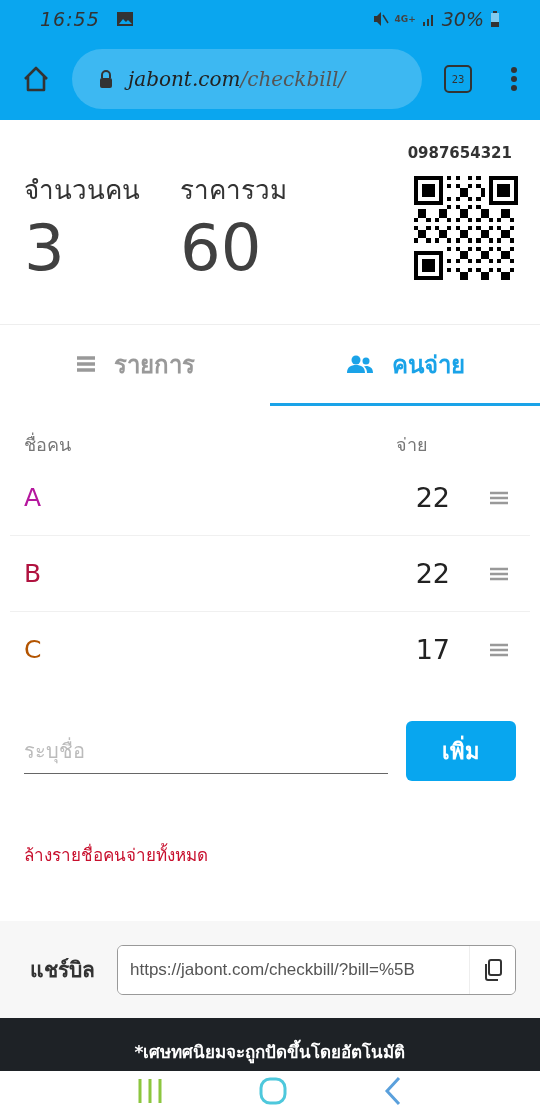  I want to click on back-icon, so click(392, 1090).